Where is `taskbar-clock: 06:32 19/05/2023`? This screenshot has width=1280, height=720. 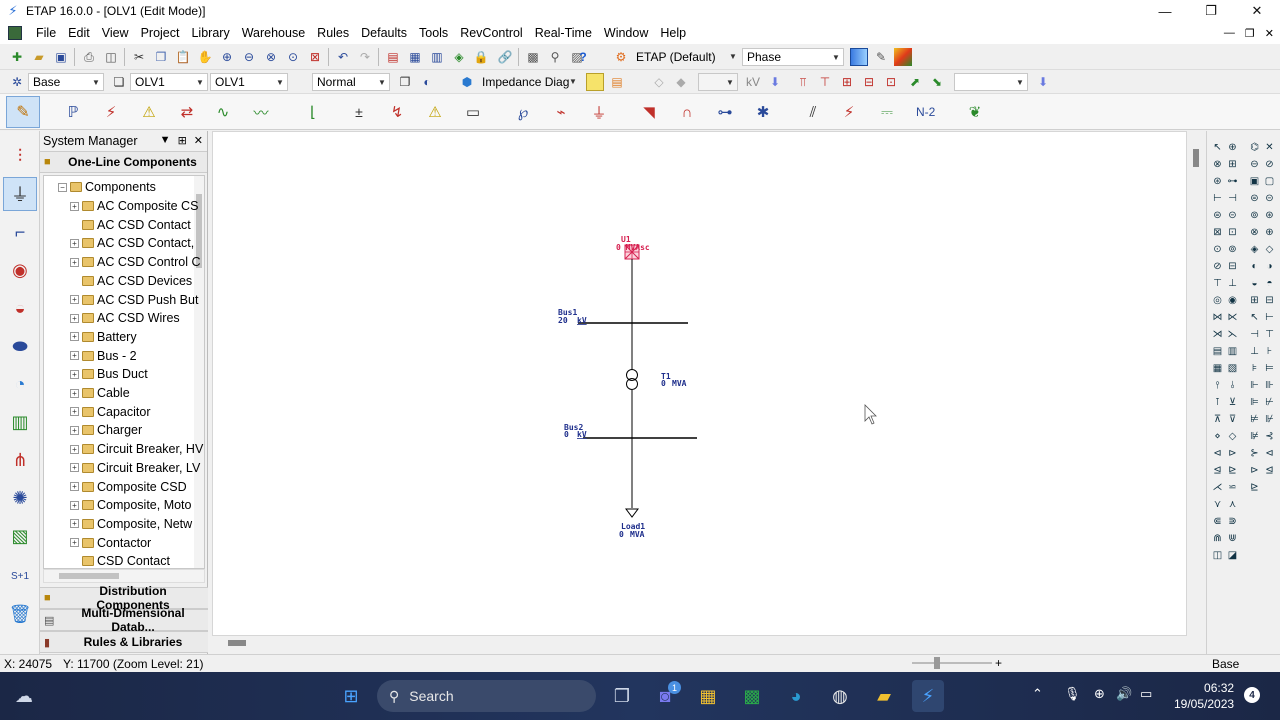
taskbar-clock: 06:32 19/05/2023 is located at coordinates (1204, 696).